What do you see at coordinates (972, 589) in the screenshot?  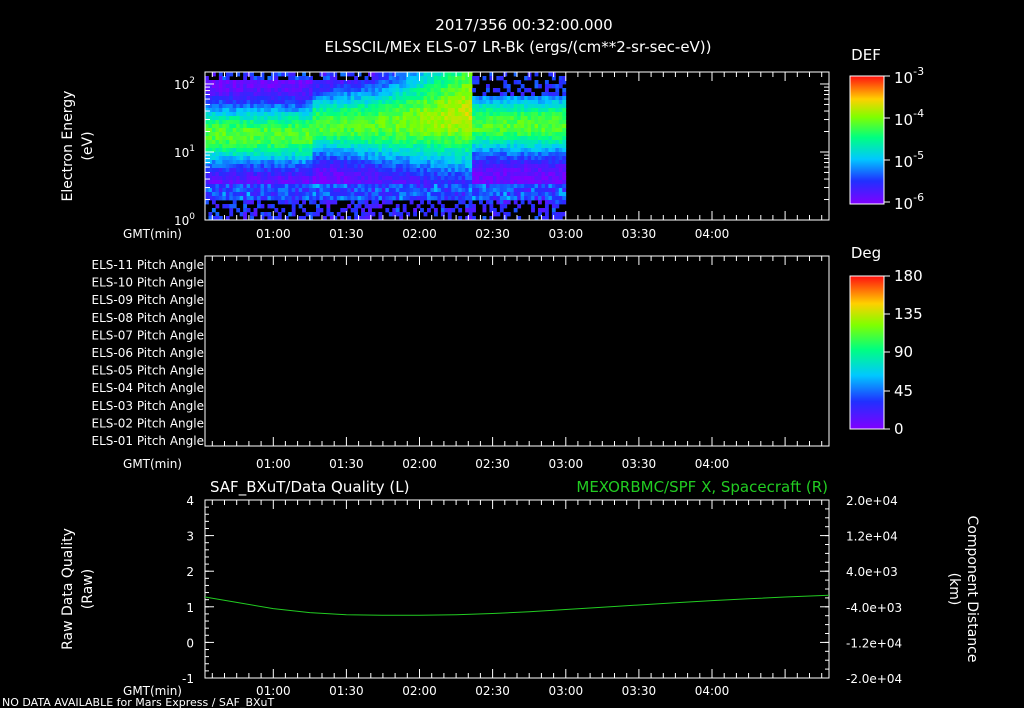 I see `component-distance-label-line1: Component Distance` at bounding box center [972, 589].